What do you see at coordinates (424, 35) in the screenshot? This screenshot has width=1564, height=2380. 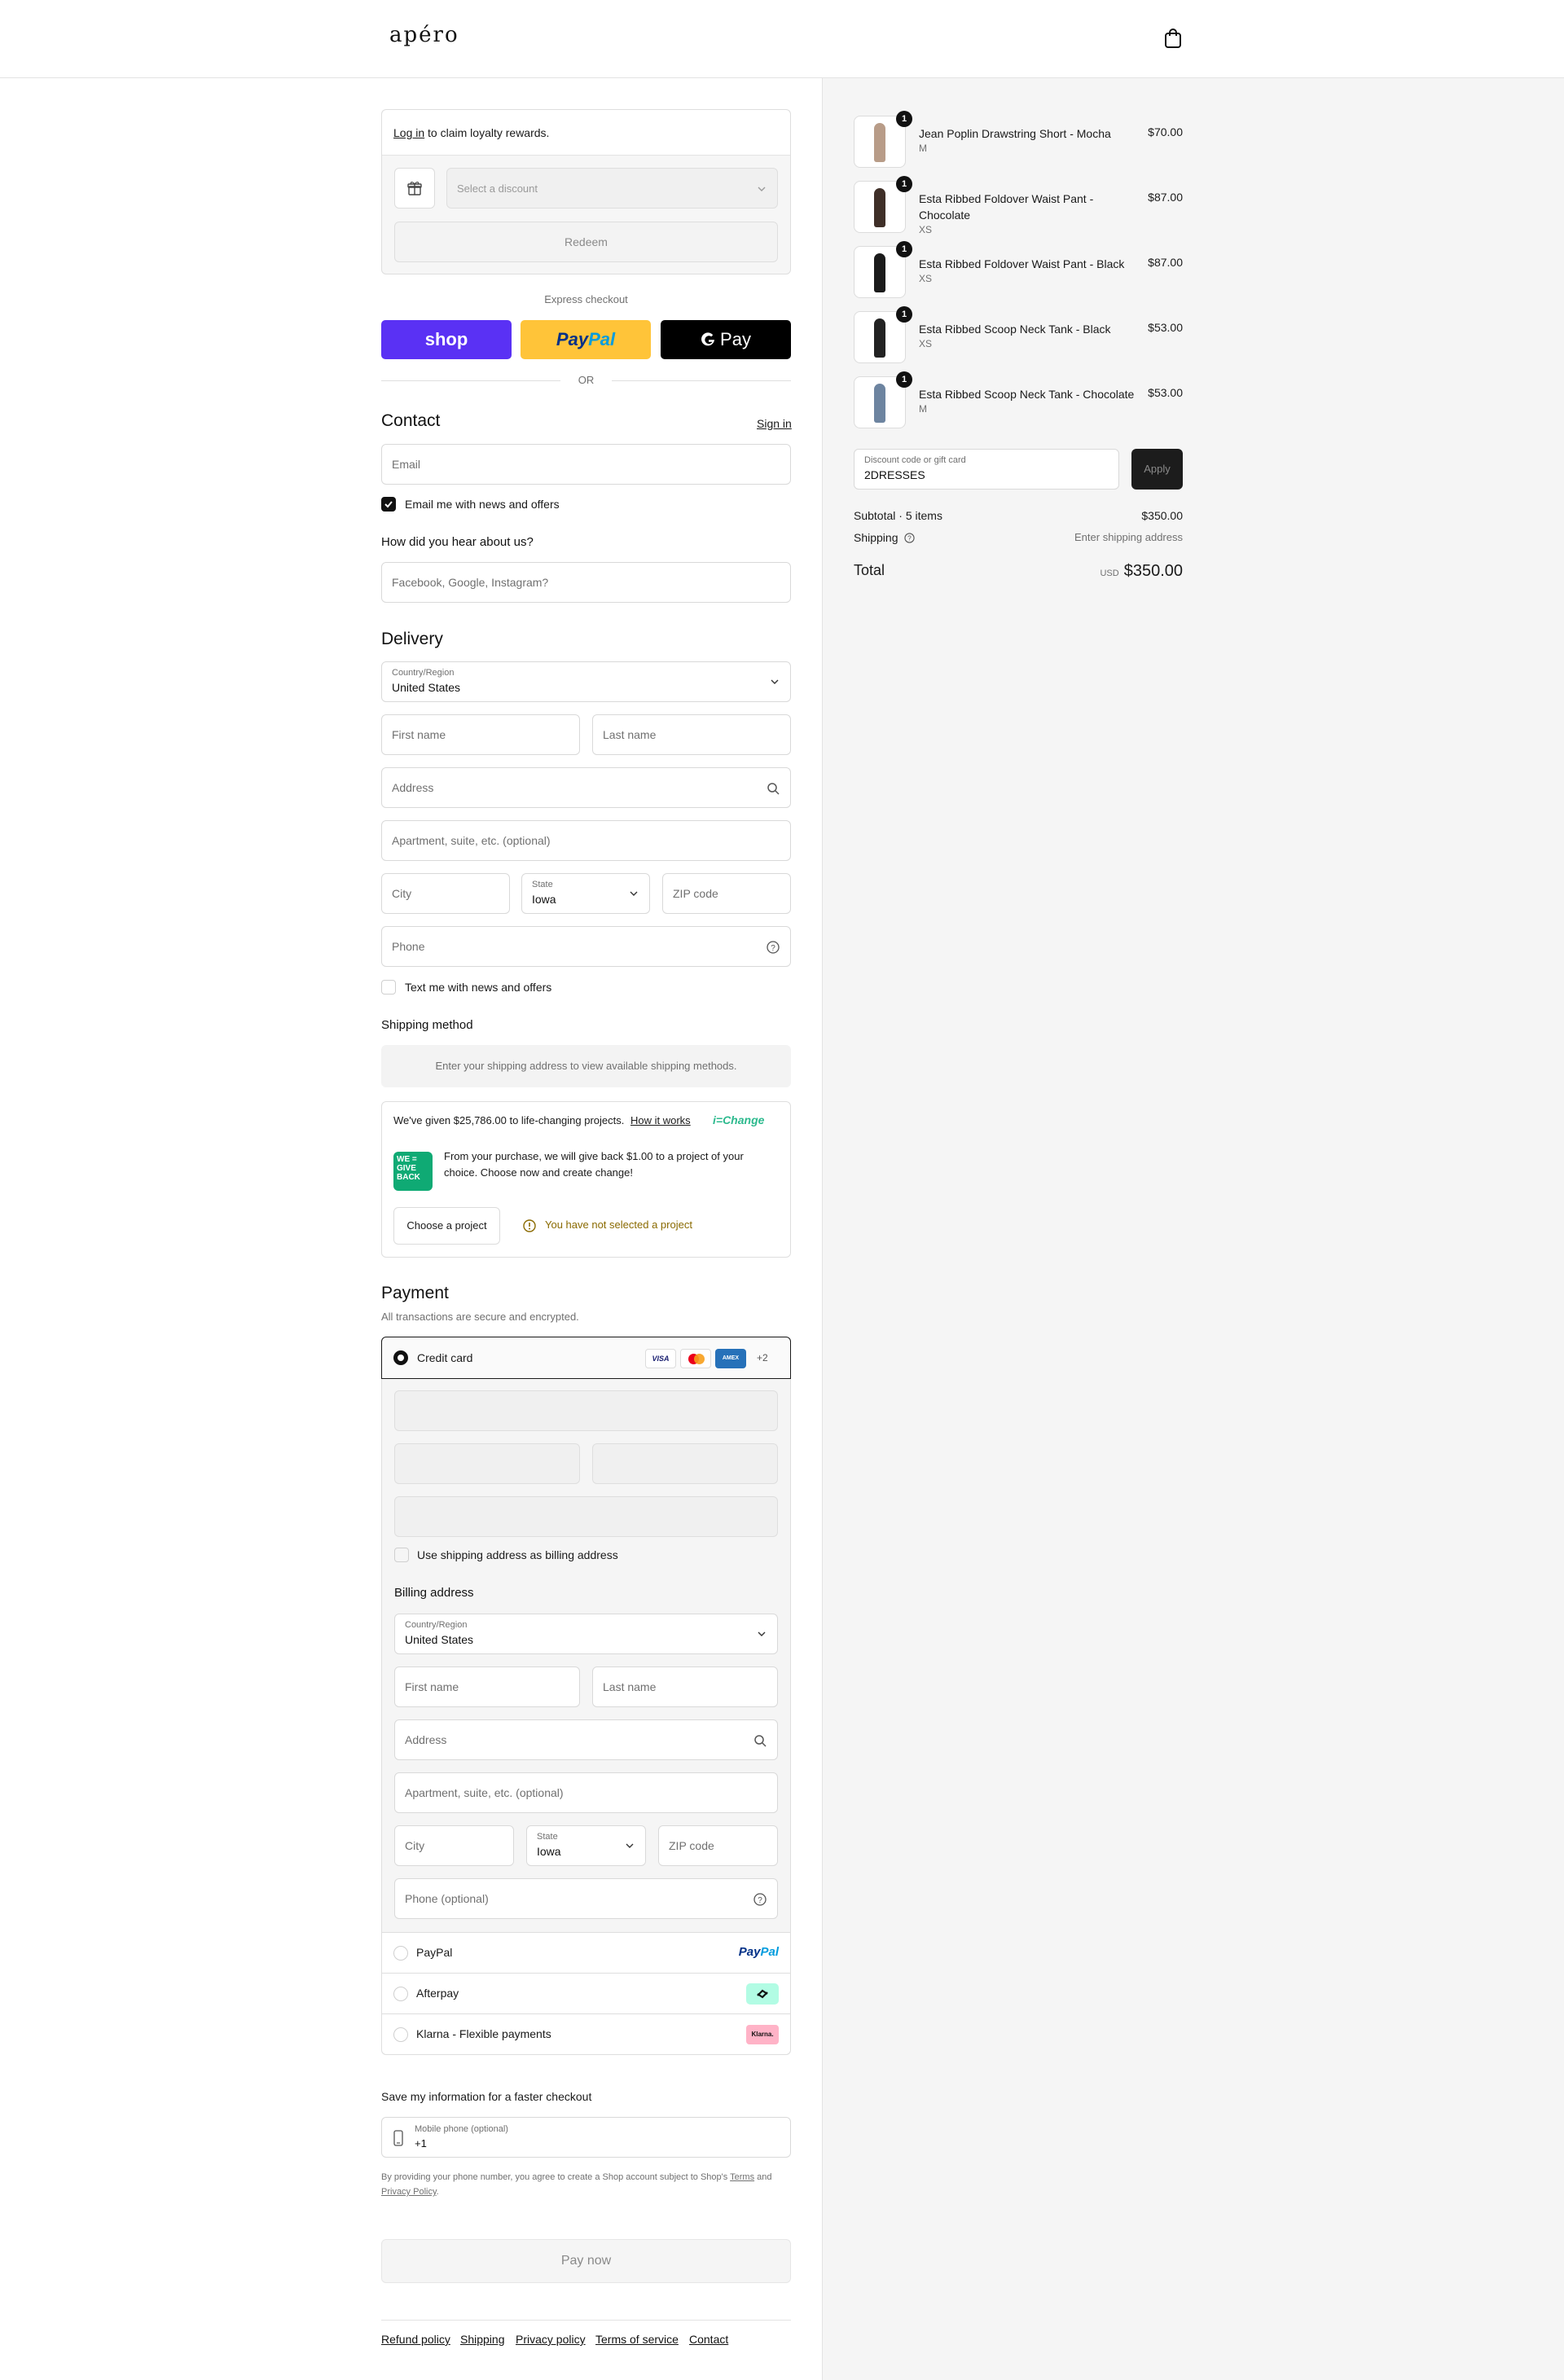 I see `brand-logo: apéro` at bounding box center [424, 35].